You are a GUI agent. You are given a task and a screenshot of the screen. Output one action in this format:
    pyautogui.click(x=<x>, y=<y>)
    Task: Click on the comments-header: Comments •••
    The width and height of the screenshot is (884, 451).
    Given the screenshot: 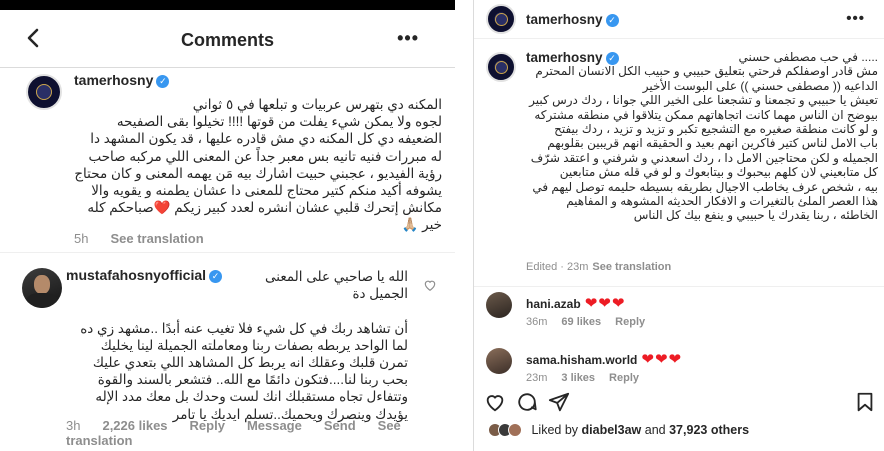 What is the action you would take?
    pyautogui.click(x=227, y=39)
    